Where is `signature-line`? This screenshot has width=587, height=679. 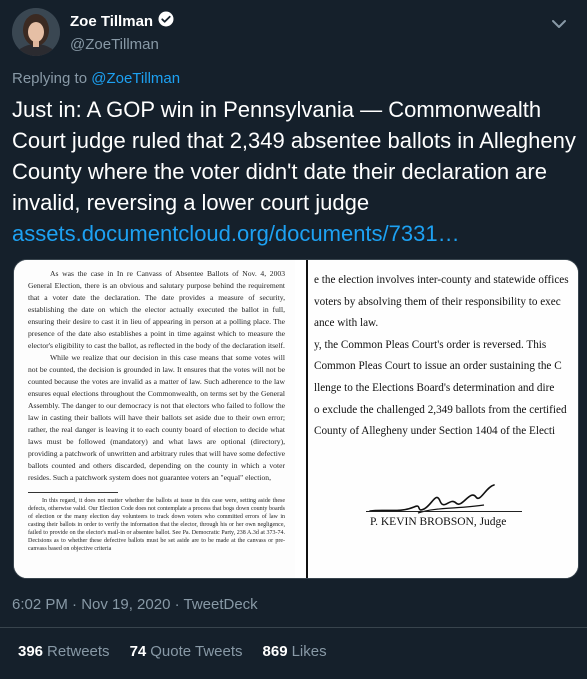 signature-line is located at coordinates (444, 511).